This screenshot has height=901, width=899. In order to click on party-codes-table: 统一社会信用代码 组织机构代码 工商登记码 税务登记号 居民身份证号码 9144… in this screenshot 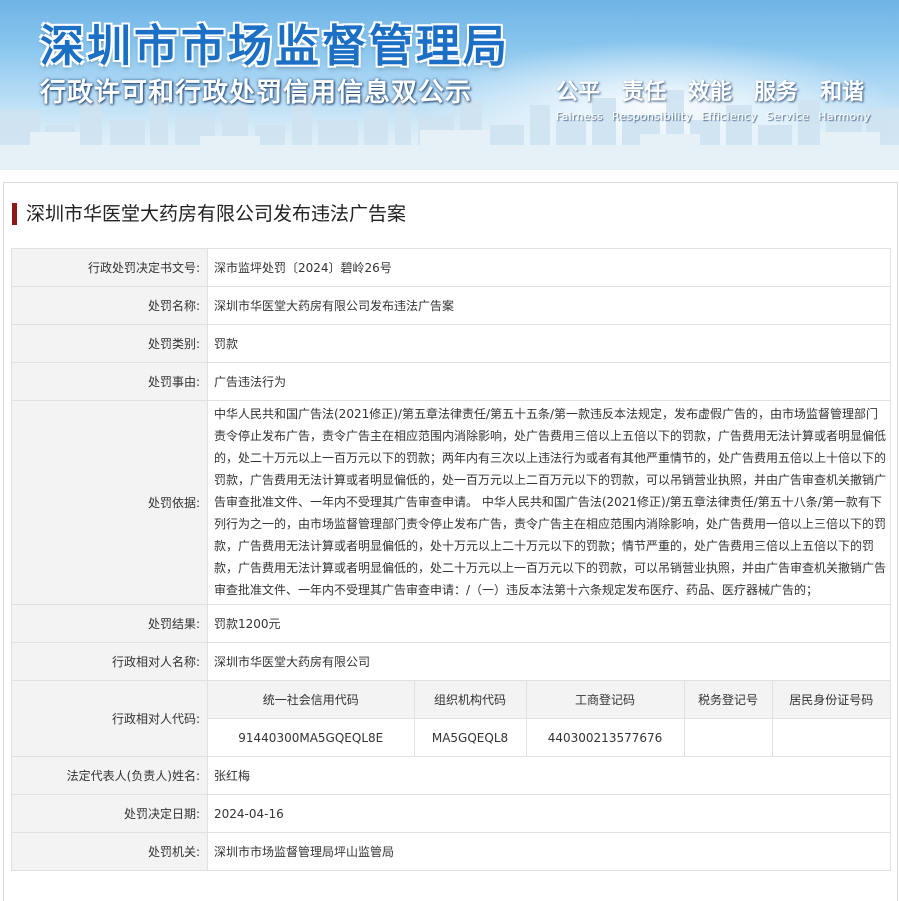, I will do `click(549, 718)`.